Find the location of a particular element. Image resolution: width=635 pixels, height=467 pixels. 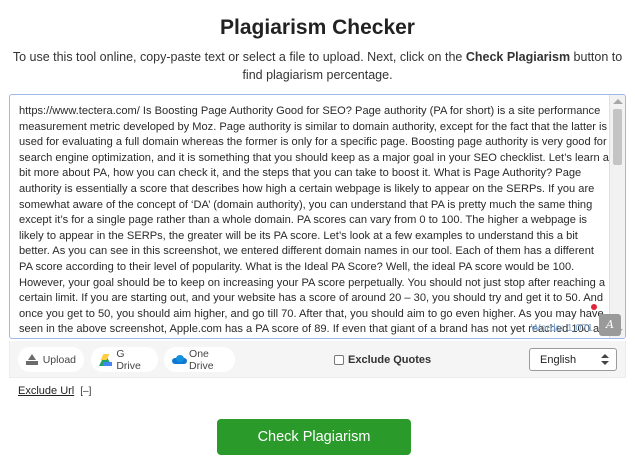

google-drive-button: G Drive is located at coordinates (124, 359).